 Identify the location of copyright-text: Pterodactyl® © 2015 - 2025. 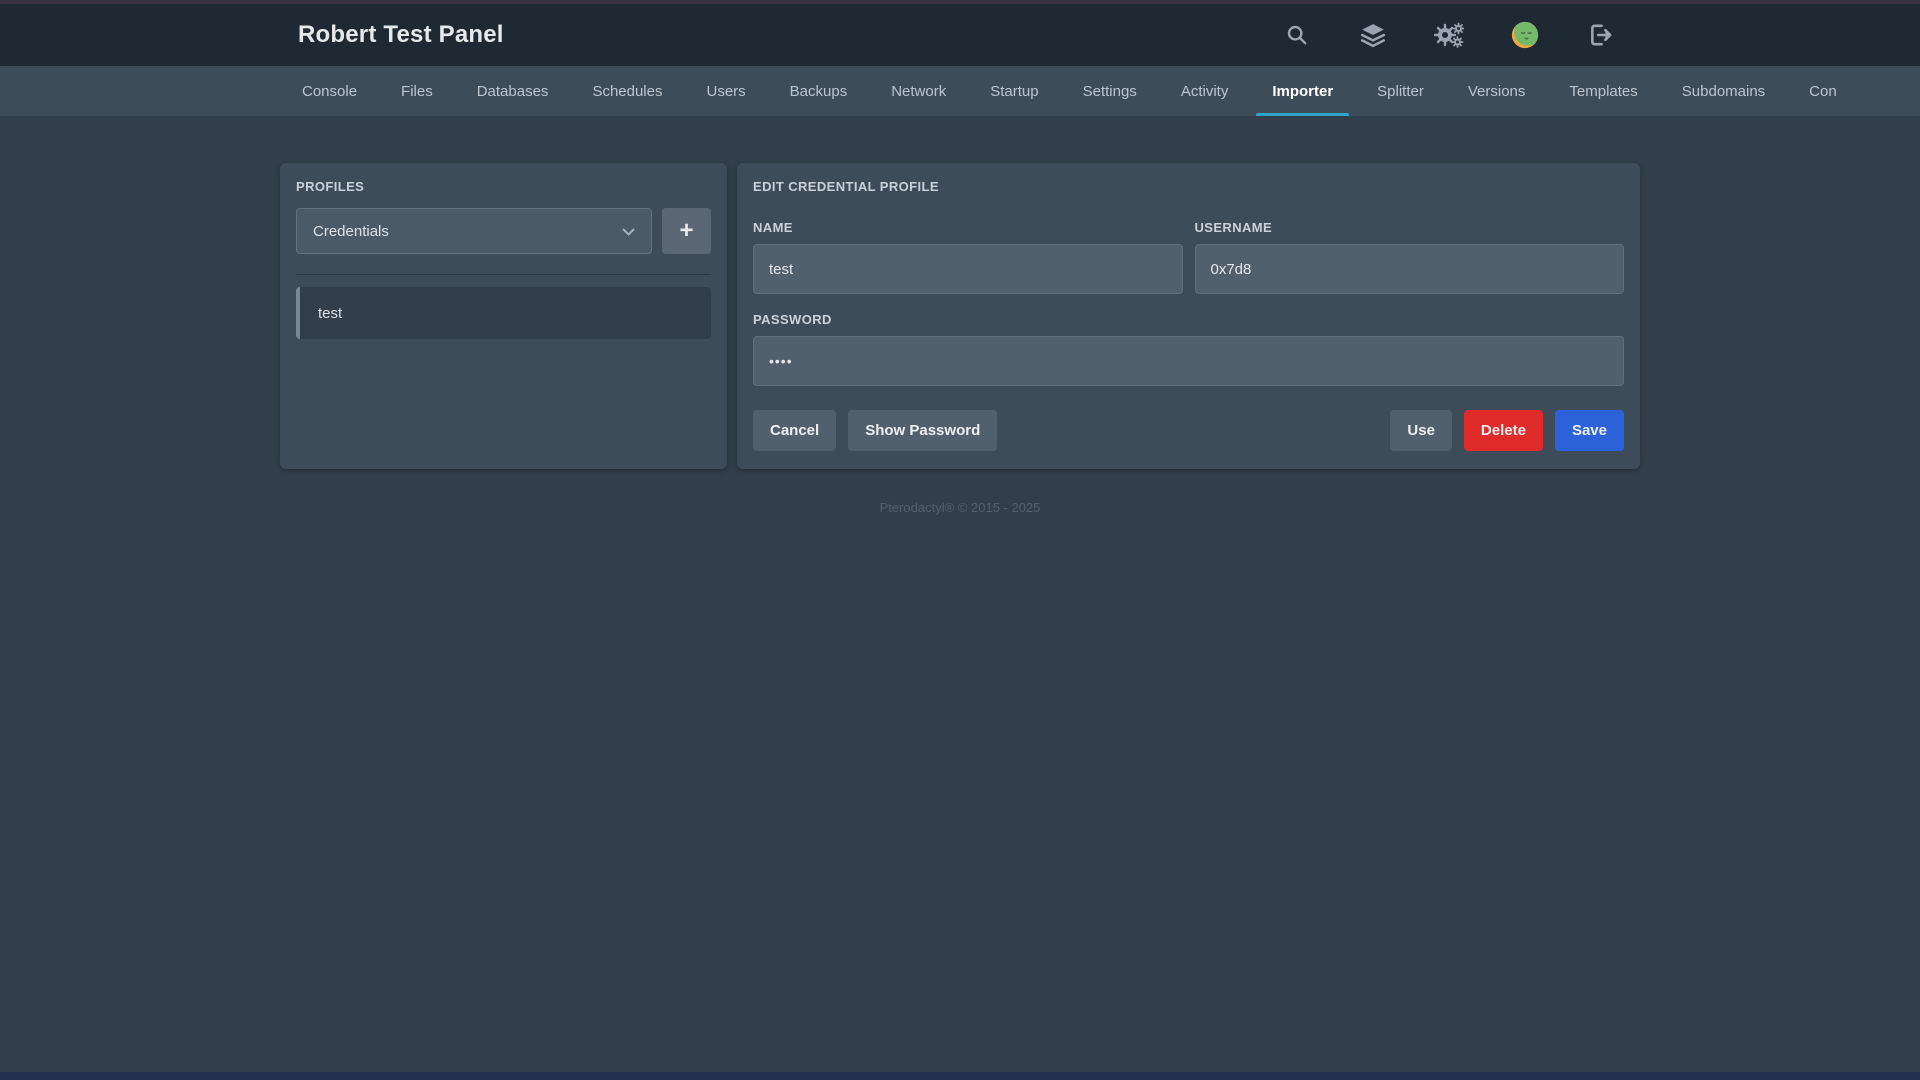
(960, 507).